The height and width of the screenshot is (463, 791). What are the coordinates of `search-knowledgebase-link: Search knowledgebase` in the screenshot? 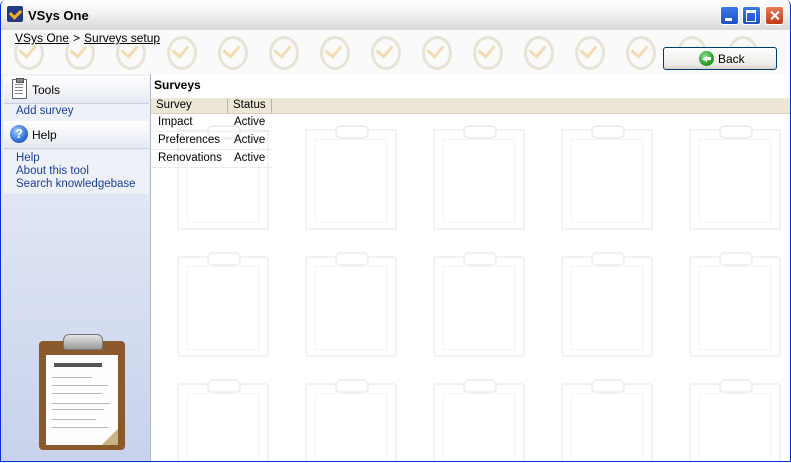 It's located at (76, 184).